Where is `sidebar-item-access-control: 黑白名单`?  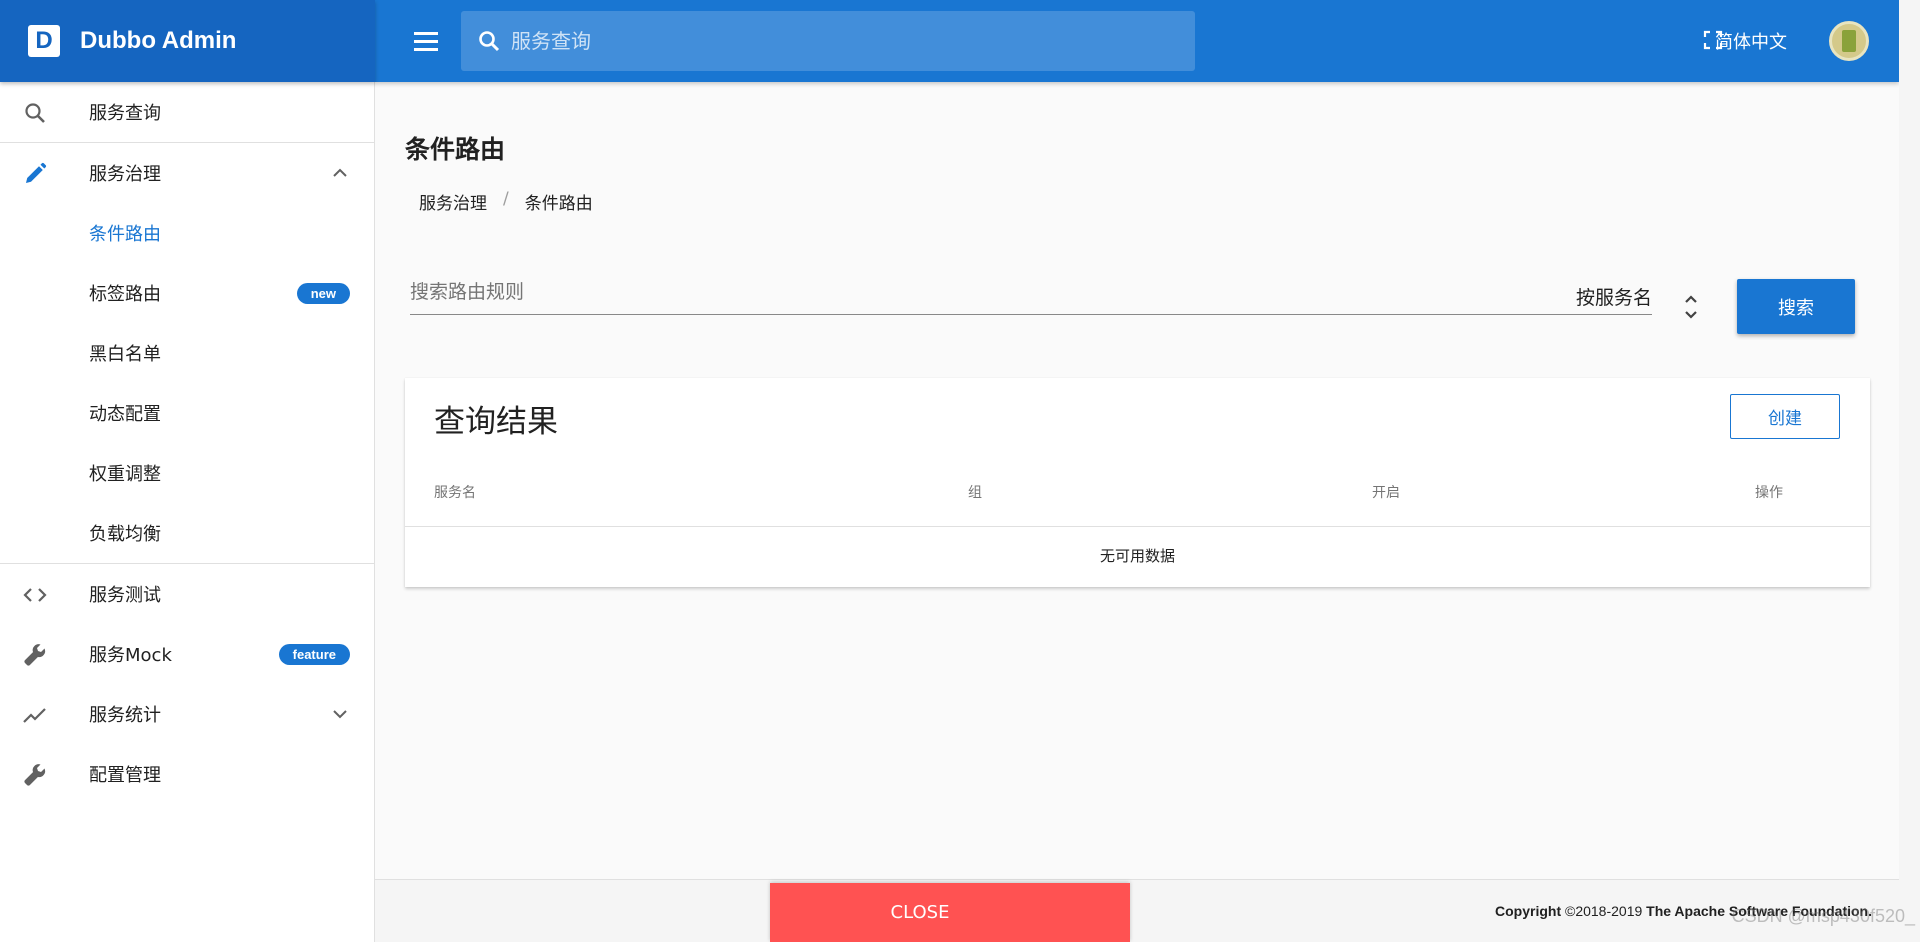
sidebar-item-access-control: 黑白名单 is located at coordinates (187, 353).